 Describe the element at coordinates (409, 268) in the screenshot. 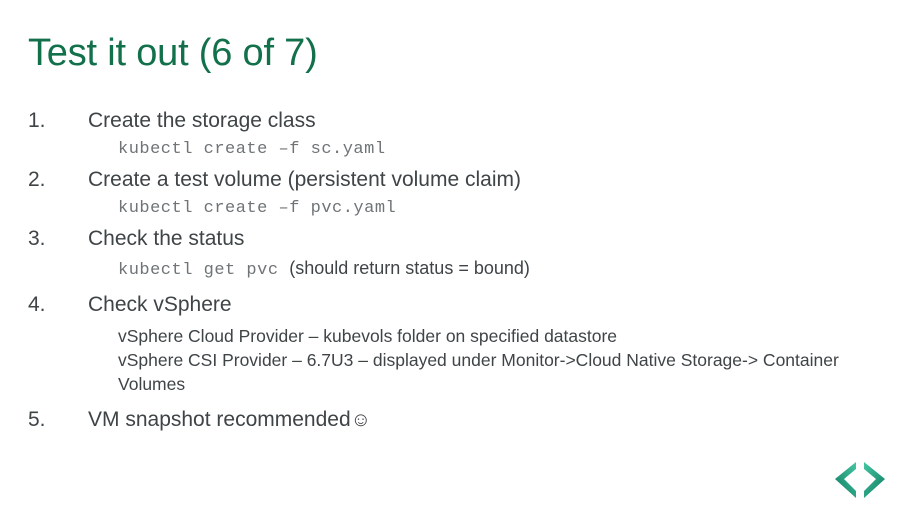

I see `command-note: (should return status = bound)` at that location.